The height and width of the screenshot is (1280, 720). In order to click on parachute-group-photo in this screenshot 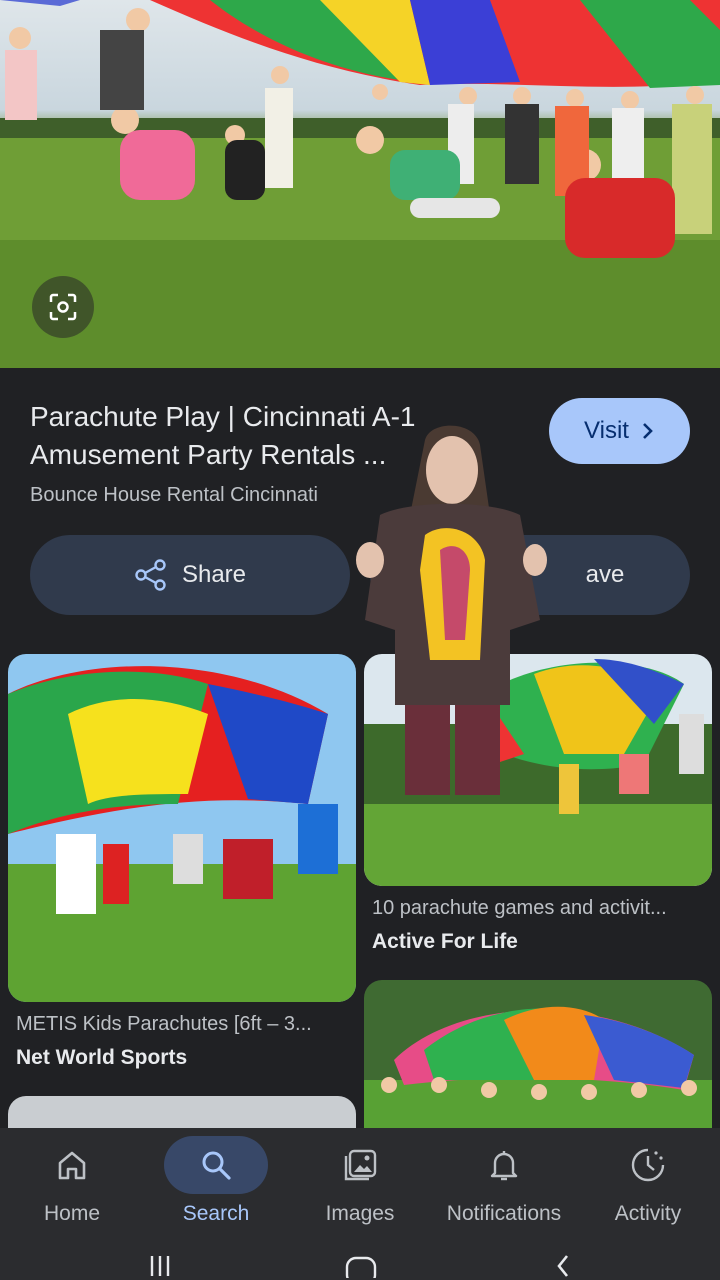, I will do `click(538, 1054)`.